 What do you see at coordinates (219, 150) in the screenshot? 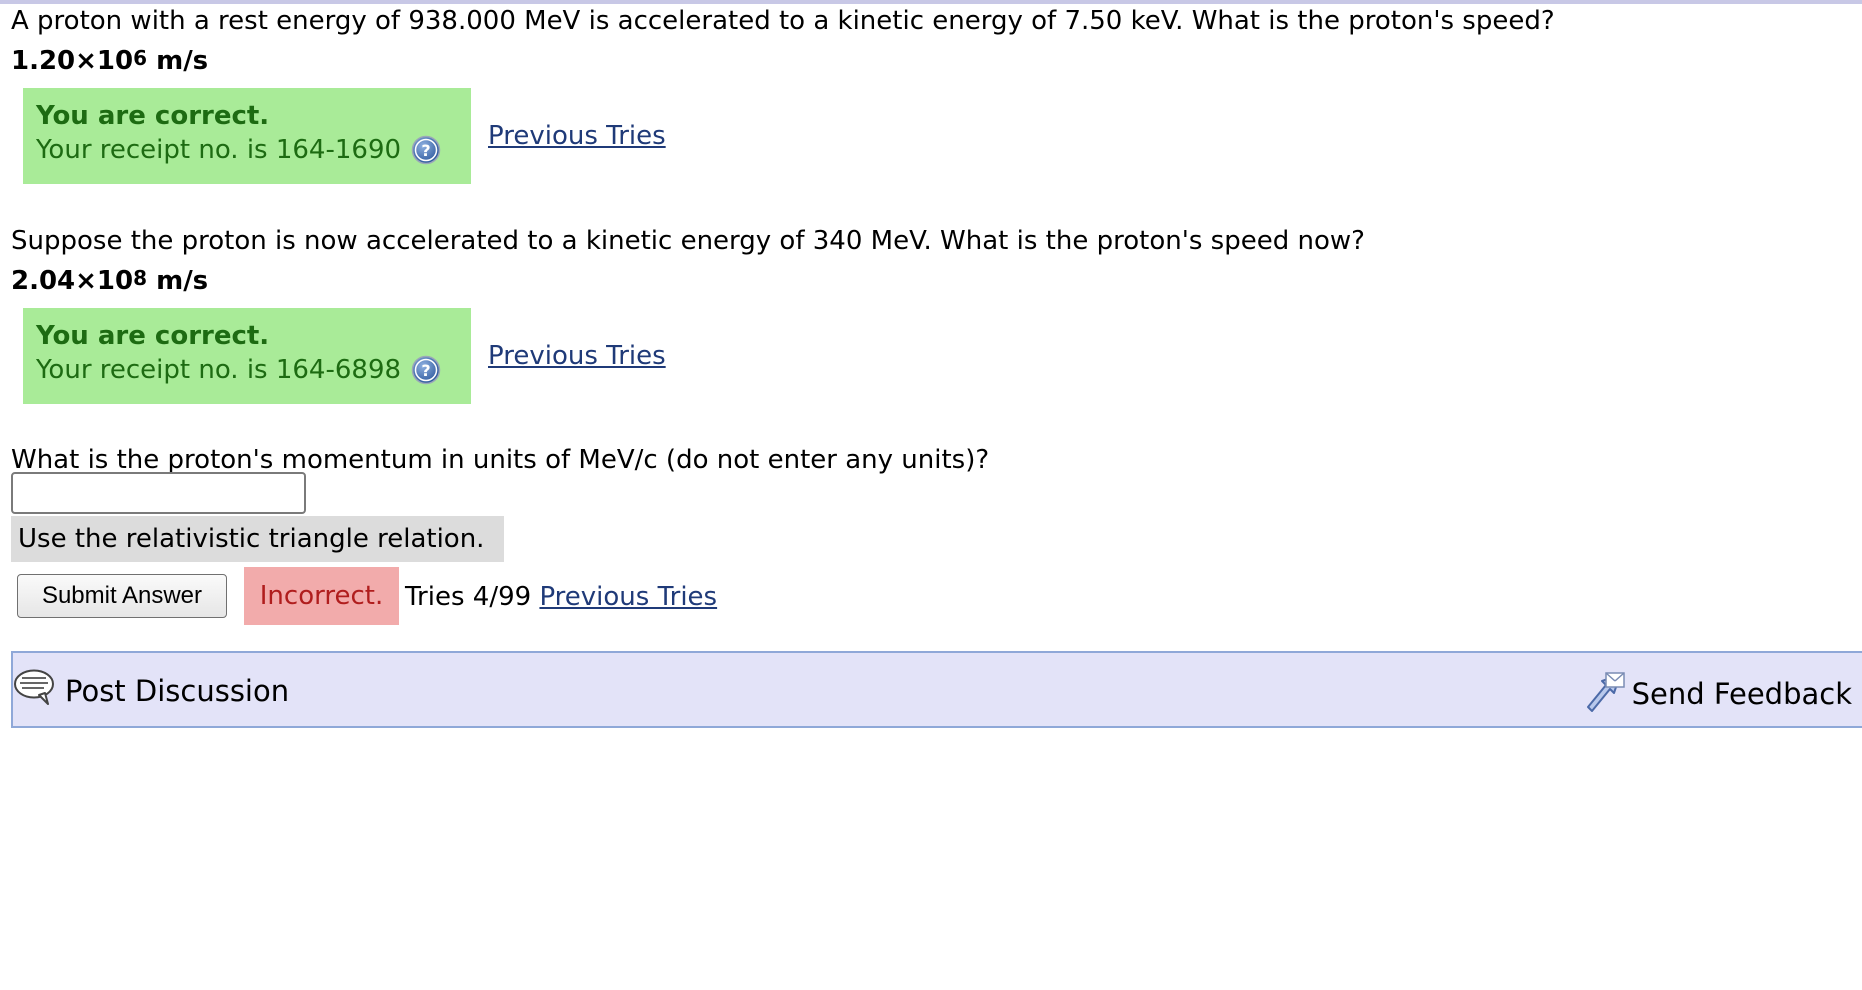
I see `question-1-receipt: Your receipt no. is 164-1690` at bounding box center [219, 150].